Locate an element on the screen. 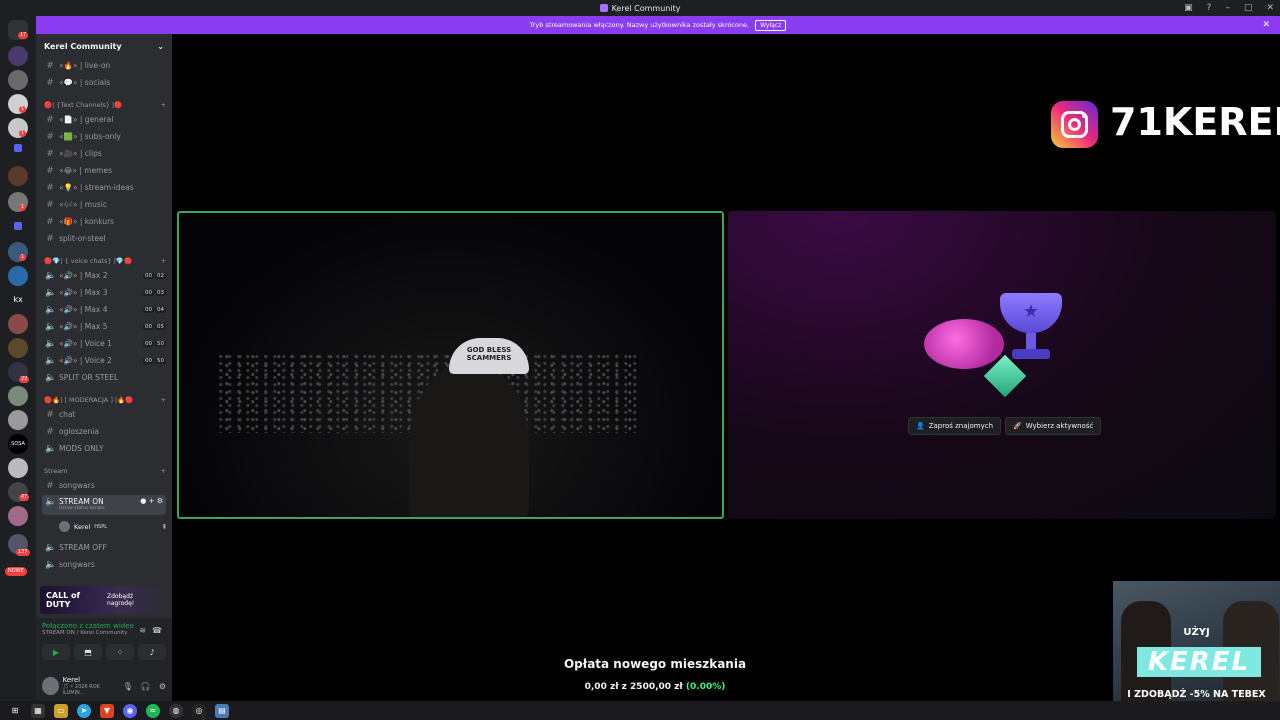  channel-chat: # chat is located at coordinates (104, 414).